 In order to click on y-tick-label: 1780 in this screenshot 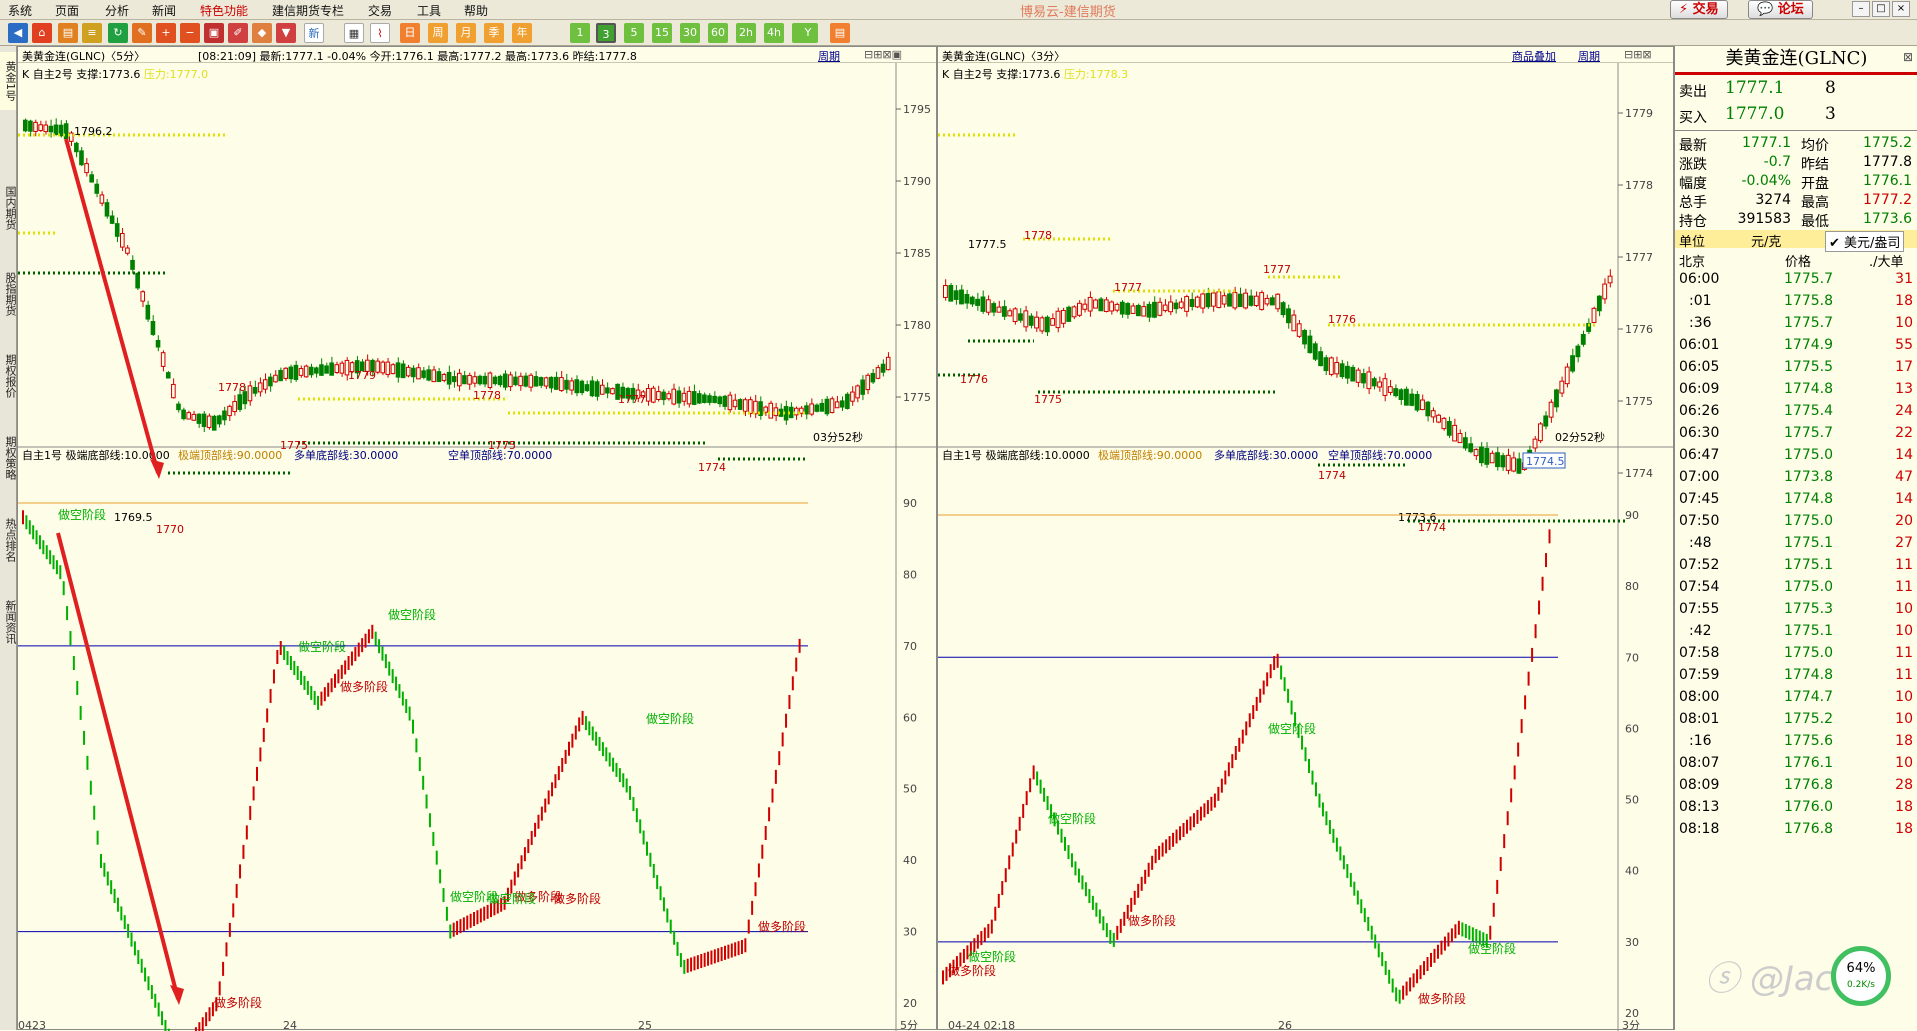, I will do `click(917, 325)`.